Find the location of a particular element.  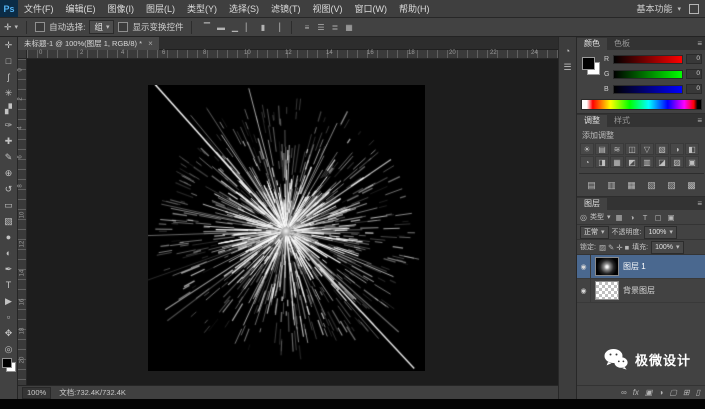

menu-item-7: 视图(V) is located at coordinates (328, 8).